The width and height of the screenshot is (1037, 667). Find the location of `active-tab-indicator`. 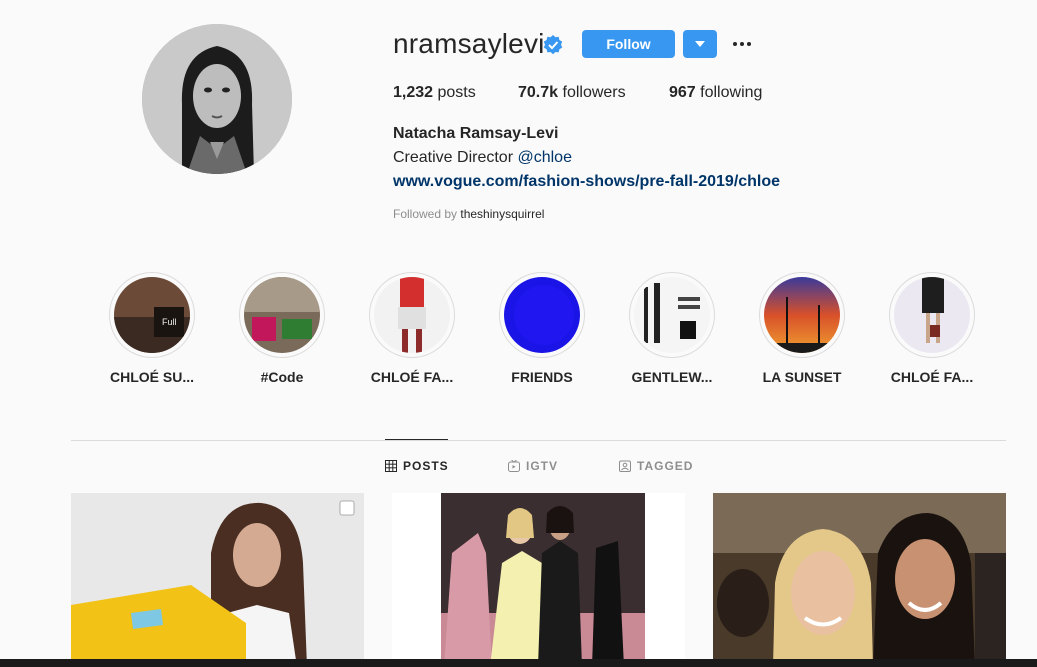

active-tab-indicator is located at coordinates (416, 439).